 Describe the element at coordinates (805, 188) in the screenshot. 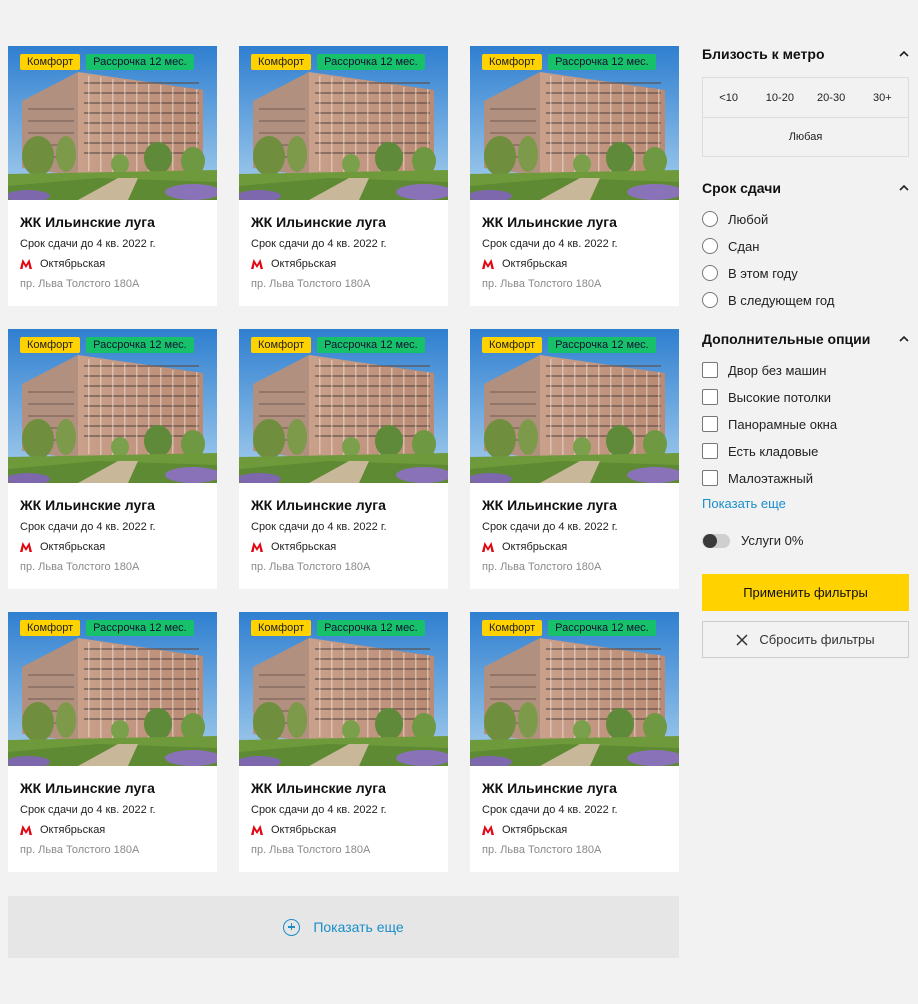

I see `deadline-section-header: Срок сдачи` at that location.